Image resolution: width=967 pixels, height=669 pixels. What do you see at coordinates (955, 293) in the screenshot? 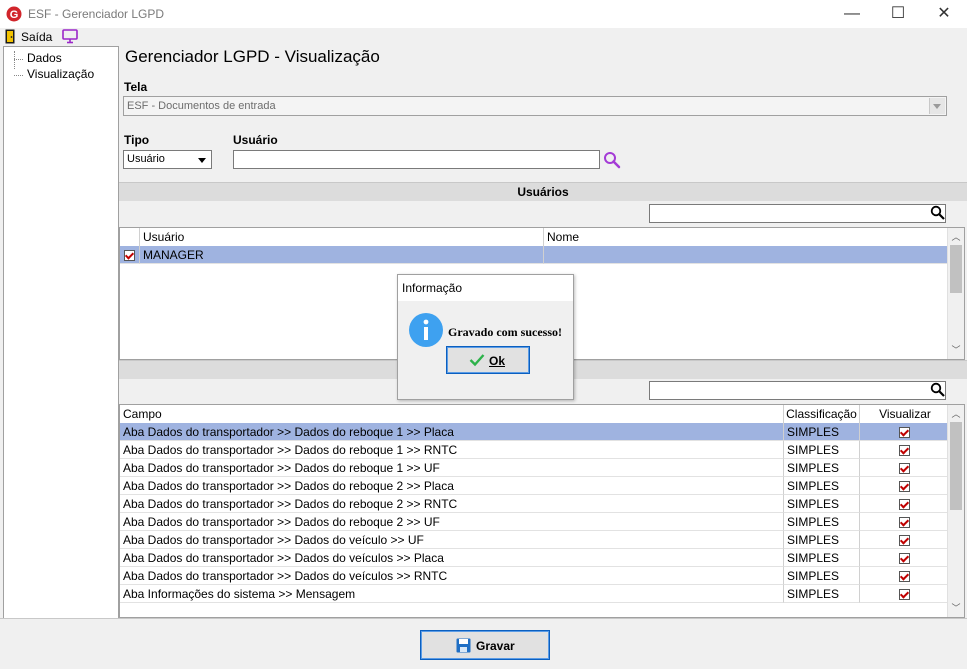
I see `users-scrollbar: ︿ ﹀` at bounding box center [955, 293].